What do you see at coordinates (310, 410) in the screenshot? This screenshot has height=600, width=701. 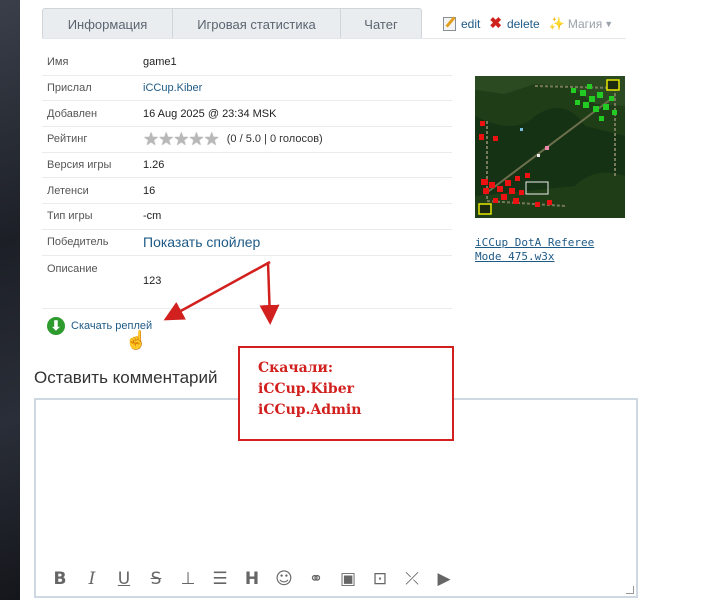 I see `annotation-user-2: iCCup.Admin` at bounding box center [310, 410].